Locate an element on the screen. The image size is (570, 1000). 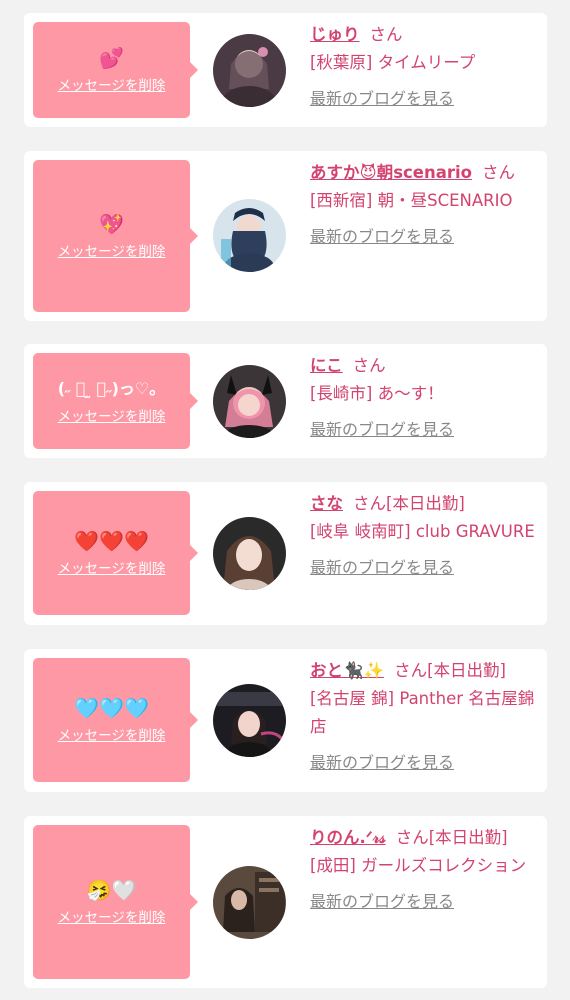
message-bubble: 🤧🤍 メッセージを削除 is located at coordinates (115, 902).